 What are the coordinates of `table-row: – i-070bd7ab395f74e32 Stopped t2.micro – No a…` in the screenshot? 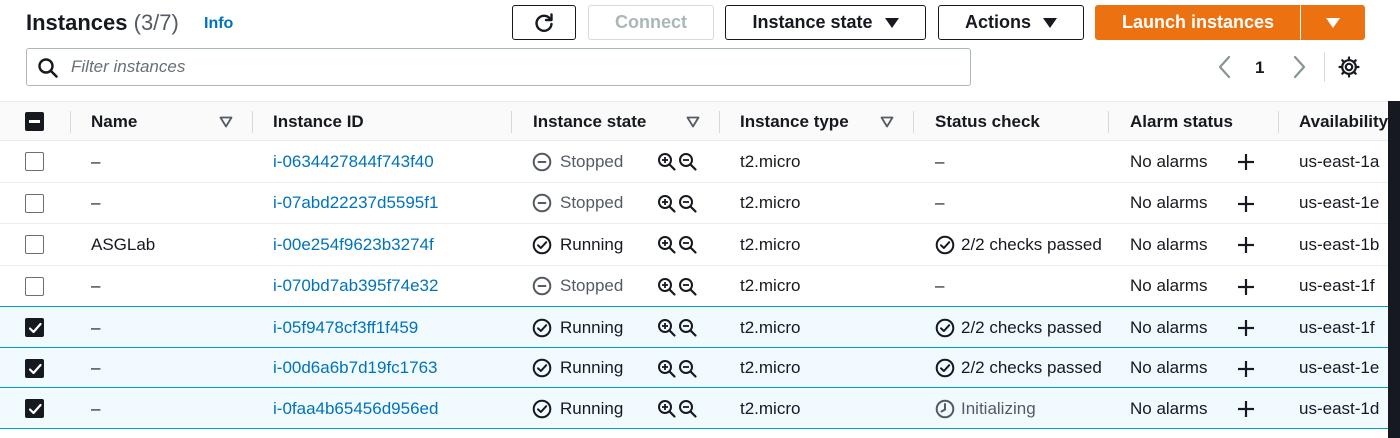 It's located at (700, 286).